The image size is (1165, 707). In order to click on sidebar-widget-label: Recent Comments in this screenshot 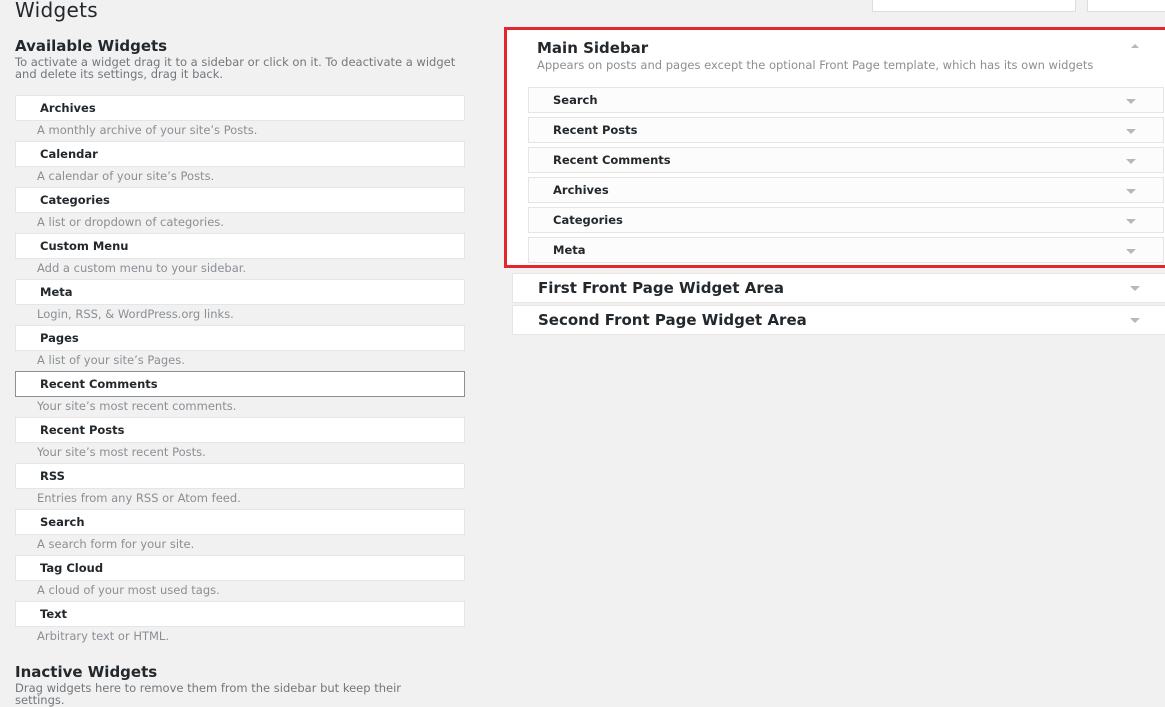, I will do `click(612, 160)`.